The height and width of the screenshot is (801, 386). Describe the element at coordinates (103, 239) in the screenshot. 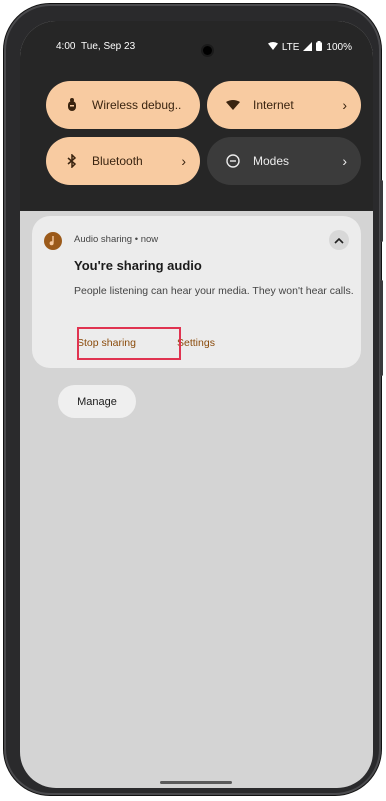

I see `notification-app-name: Audio sharing` at that location.